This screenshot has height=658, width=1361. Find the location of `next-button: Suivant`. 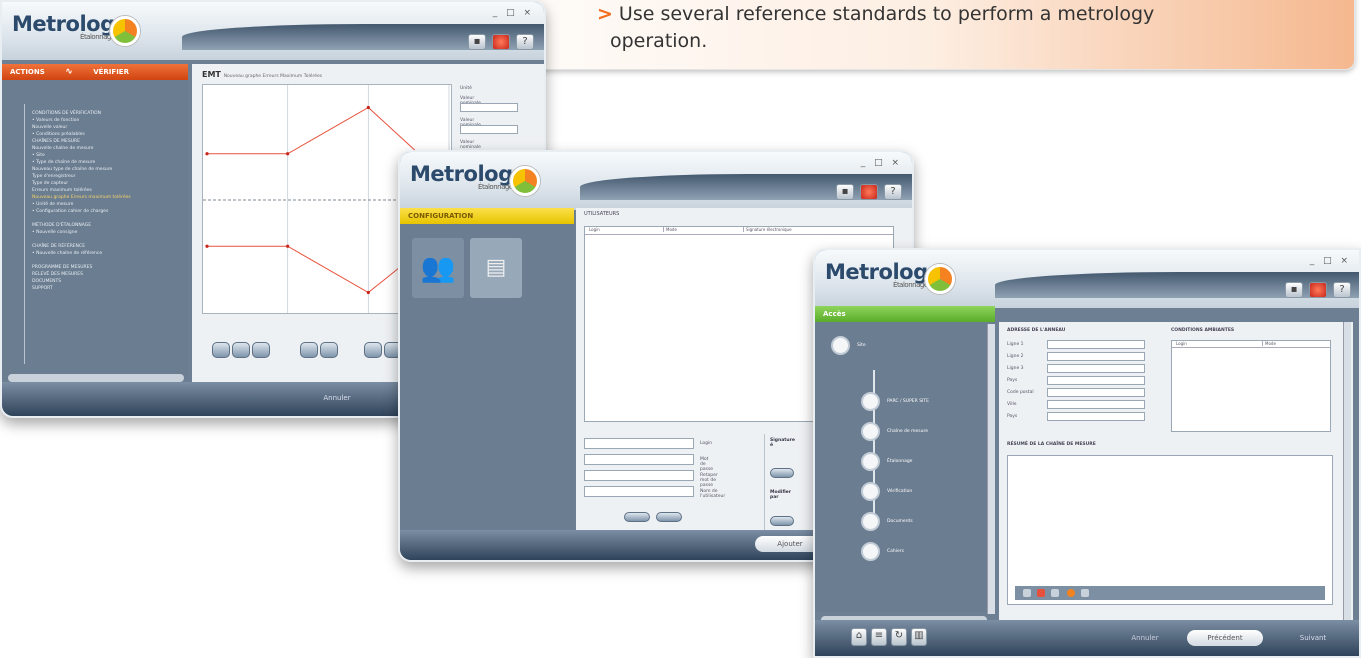

next-button: Suivant is located at coordinates (1313, 638).